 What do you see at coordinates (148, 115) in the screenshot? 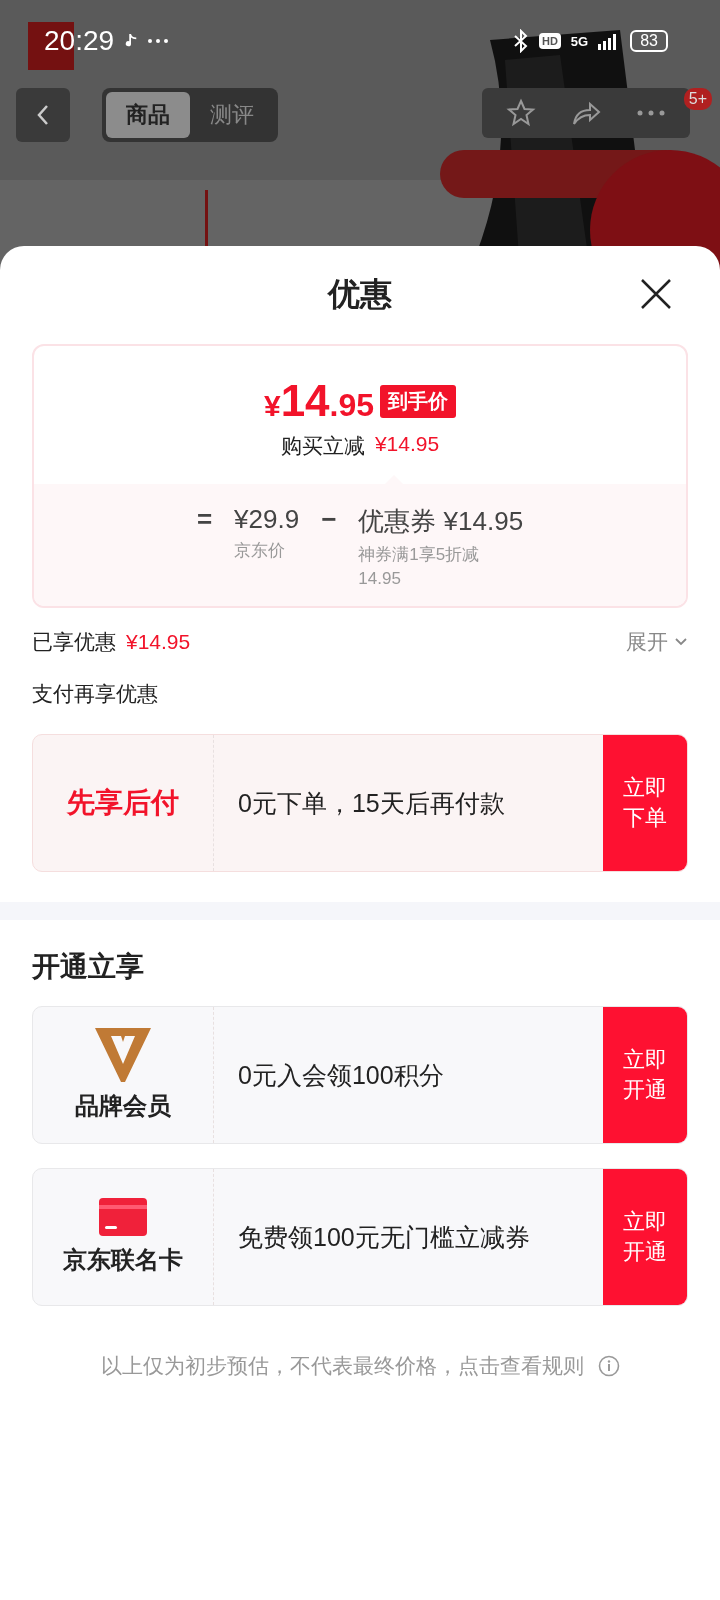
I see `tab: 商品` at bounding box center [148, 115].